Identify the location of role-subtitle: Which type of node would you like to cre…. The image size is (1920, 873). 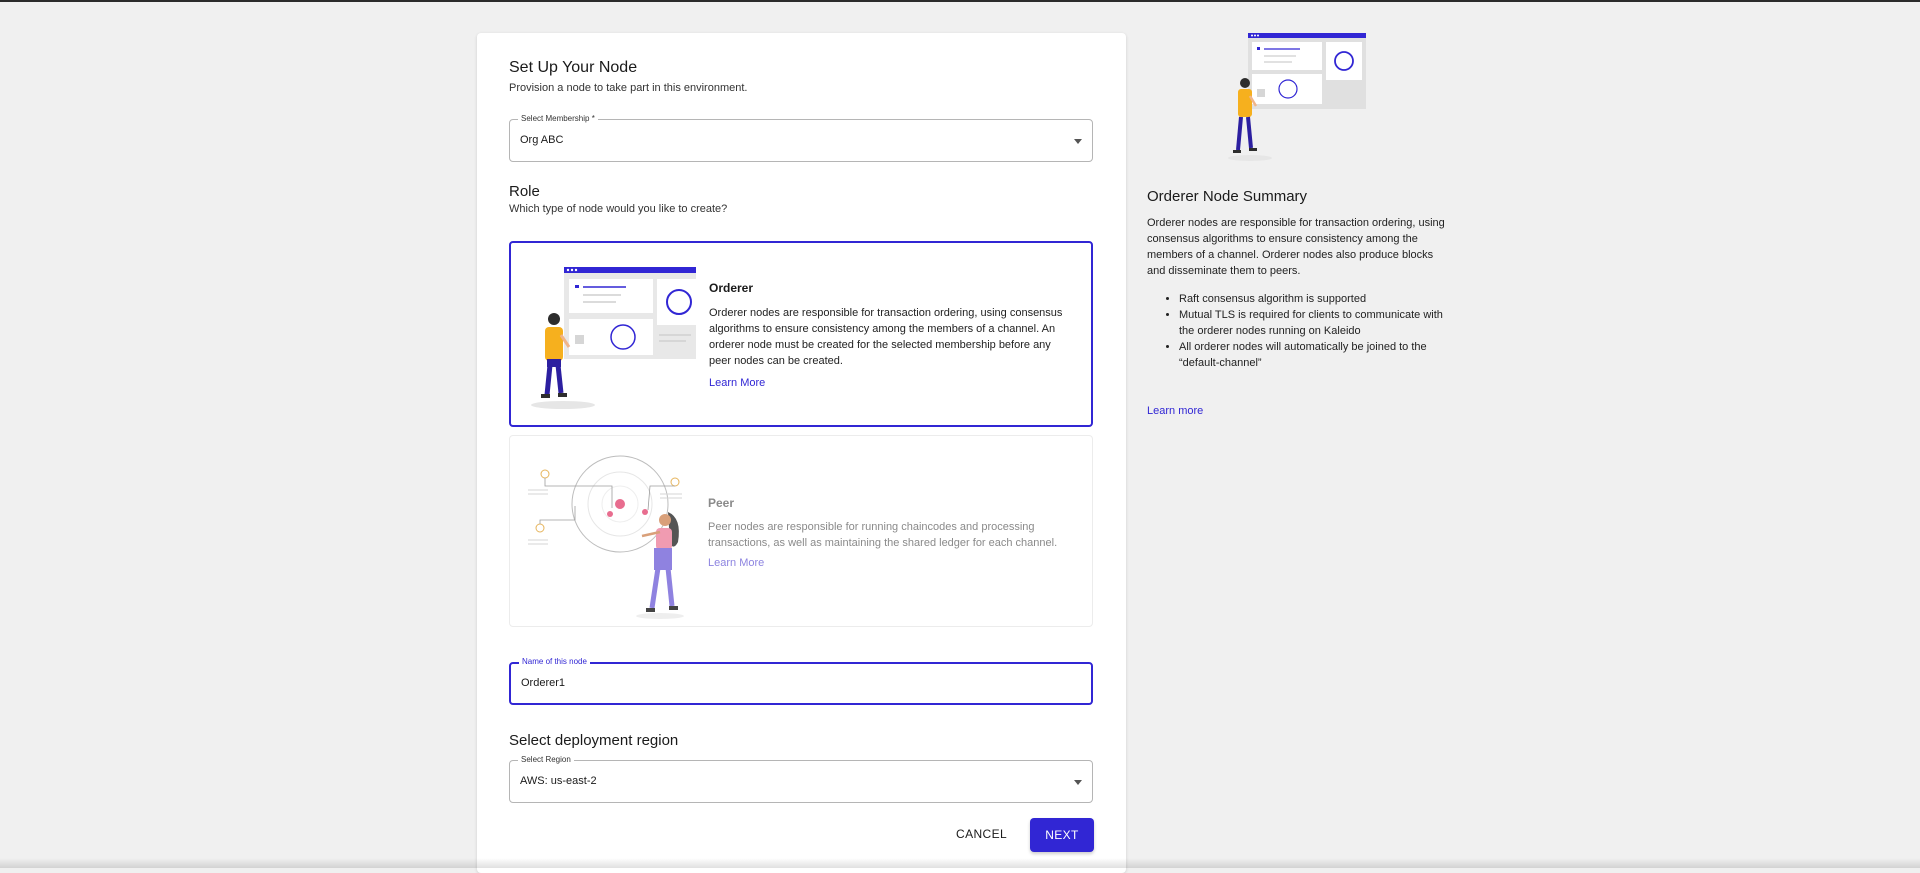
(618, 209).